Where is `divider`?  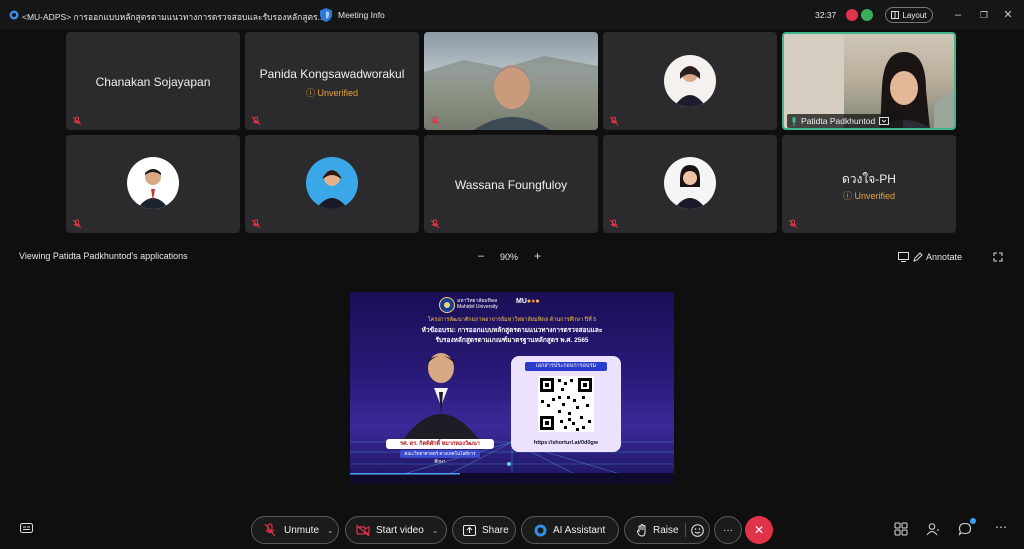
divider is located at coordinates (685, 530).